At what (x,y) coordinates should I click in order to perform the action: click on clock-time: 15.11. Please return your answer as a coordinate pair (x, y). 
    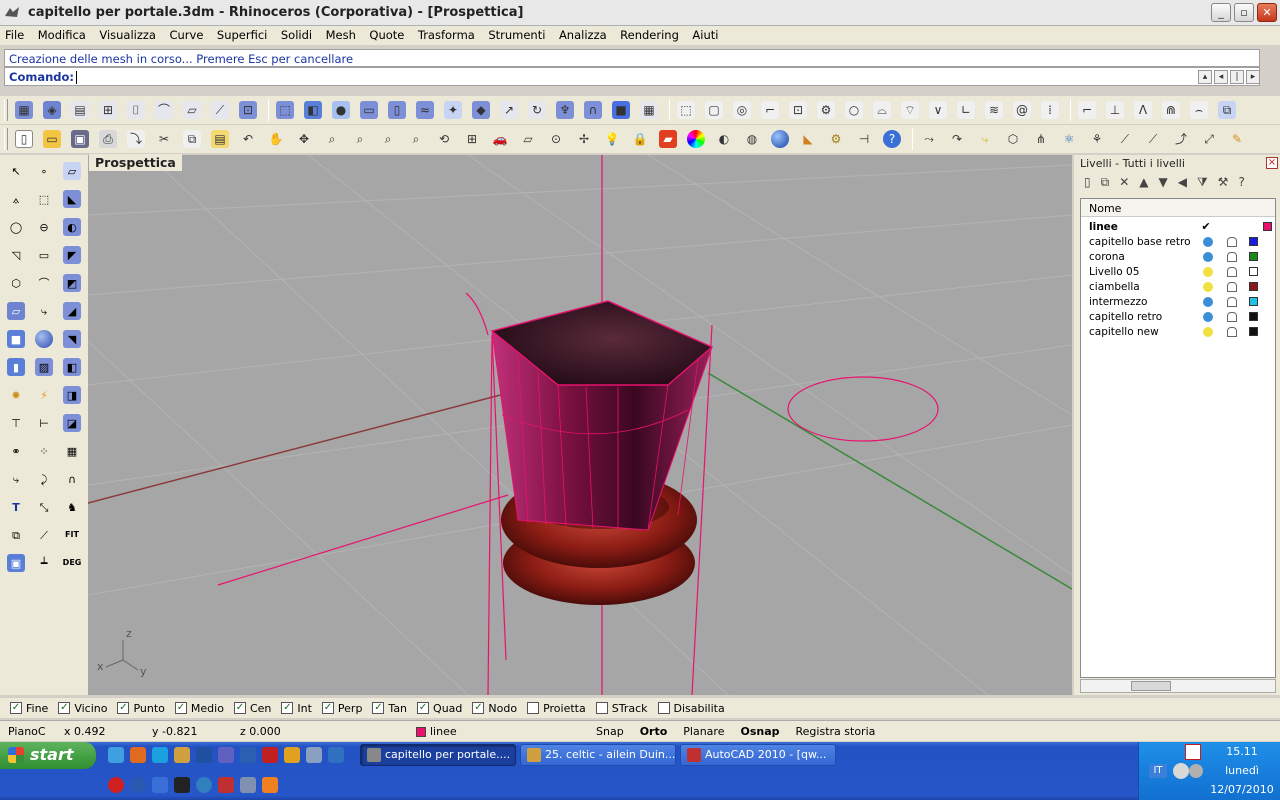
    Looking at the image, I should click on (1242, 751).